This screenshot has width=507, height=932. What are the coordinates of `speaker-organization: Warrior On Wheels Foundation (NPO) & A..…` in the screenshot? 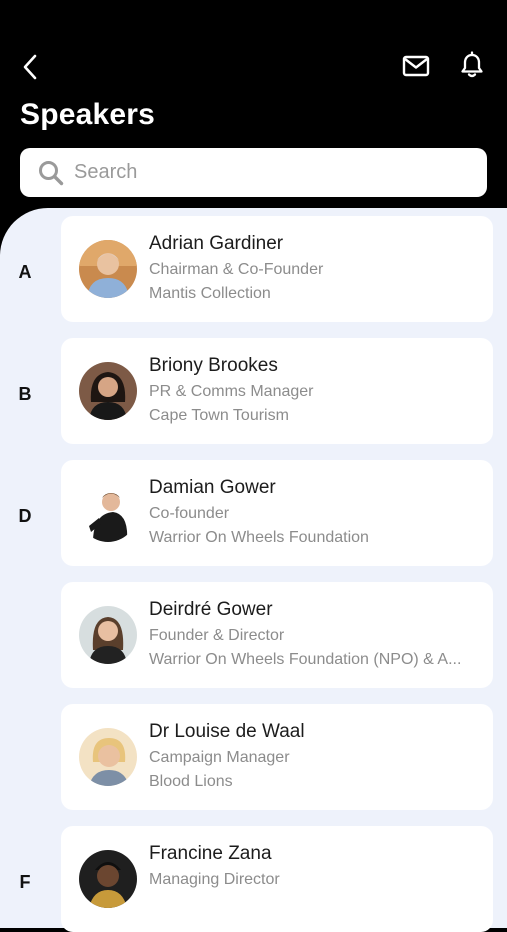 It's located at (305, 659).